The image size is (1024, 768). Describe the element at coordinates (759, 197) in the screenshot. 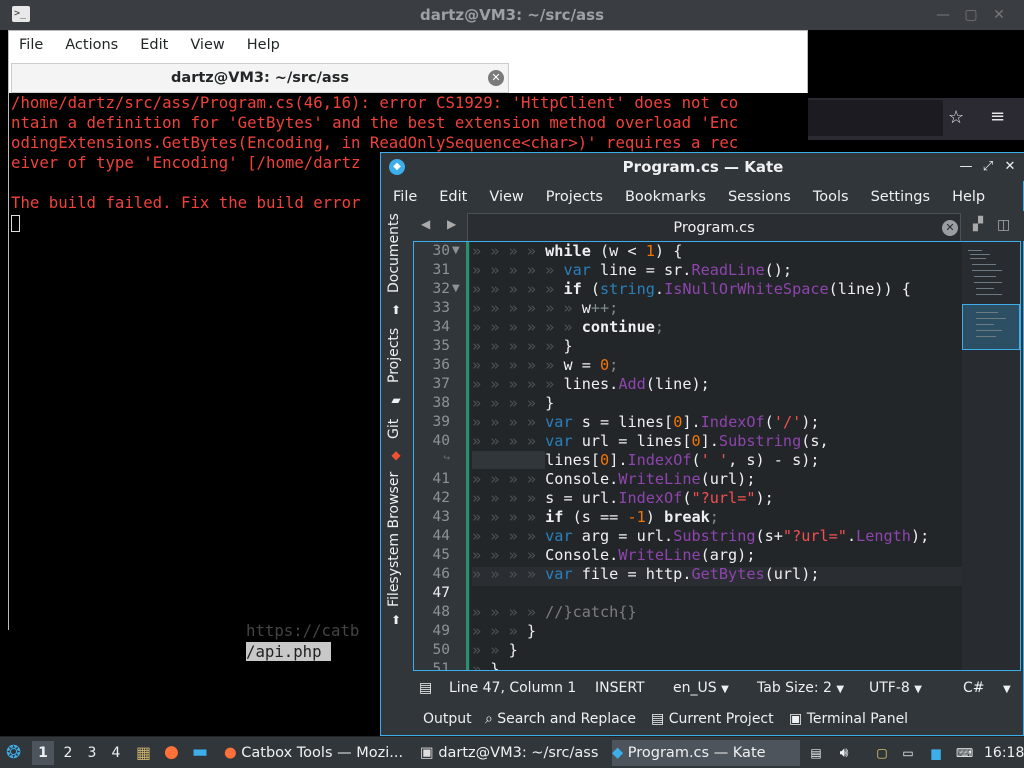

I see `kate-menu-sessions: Sessions` at that location.